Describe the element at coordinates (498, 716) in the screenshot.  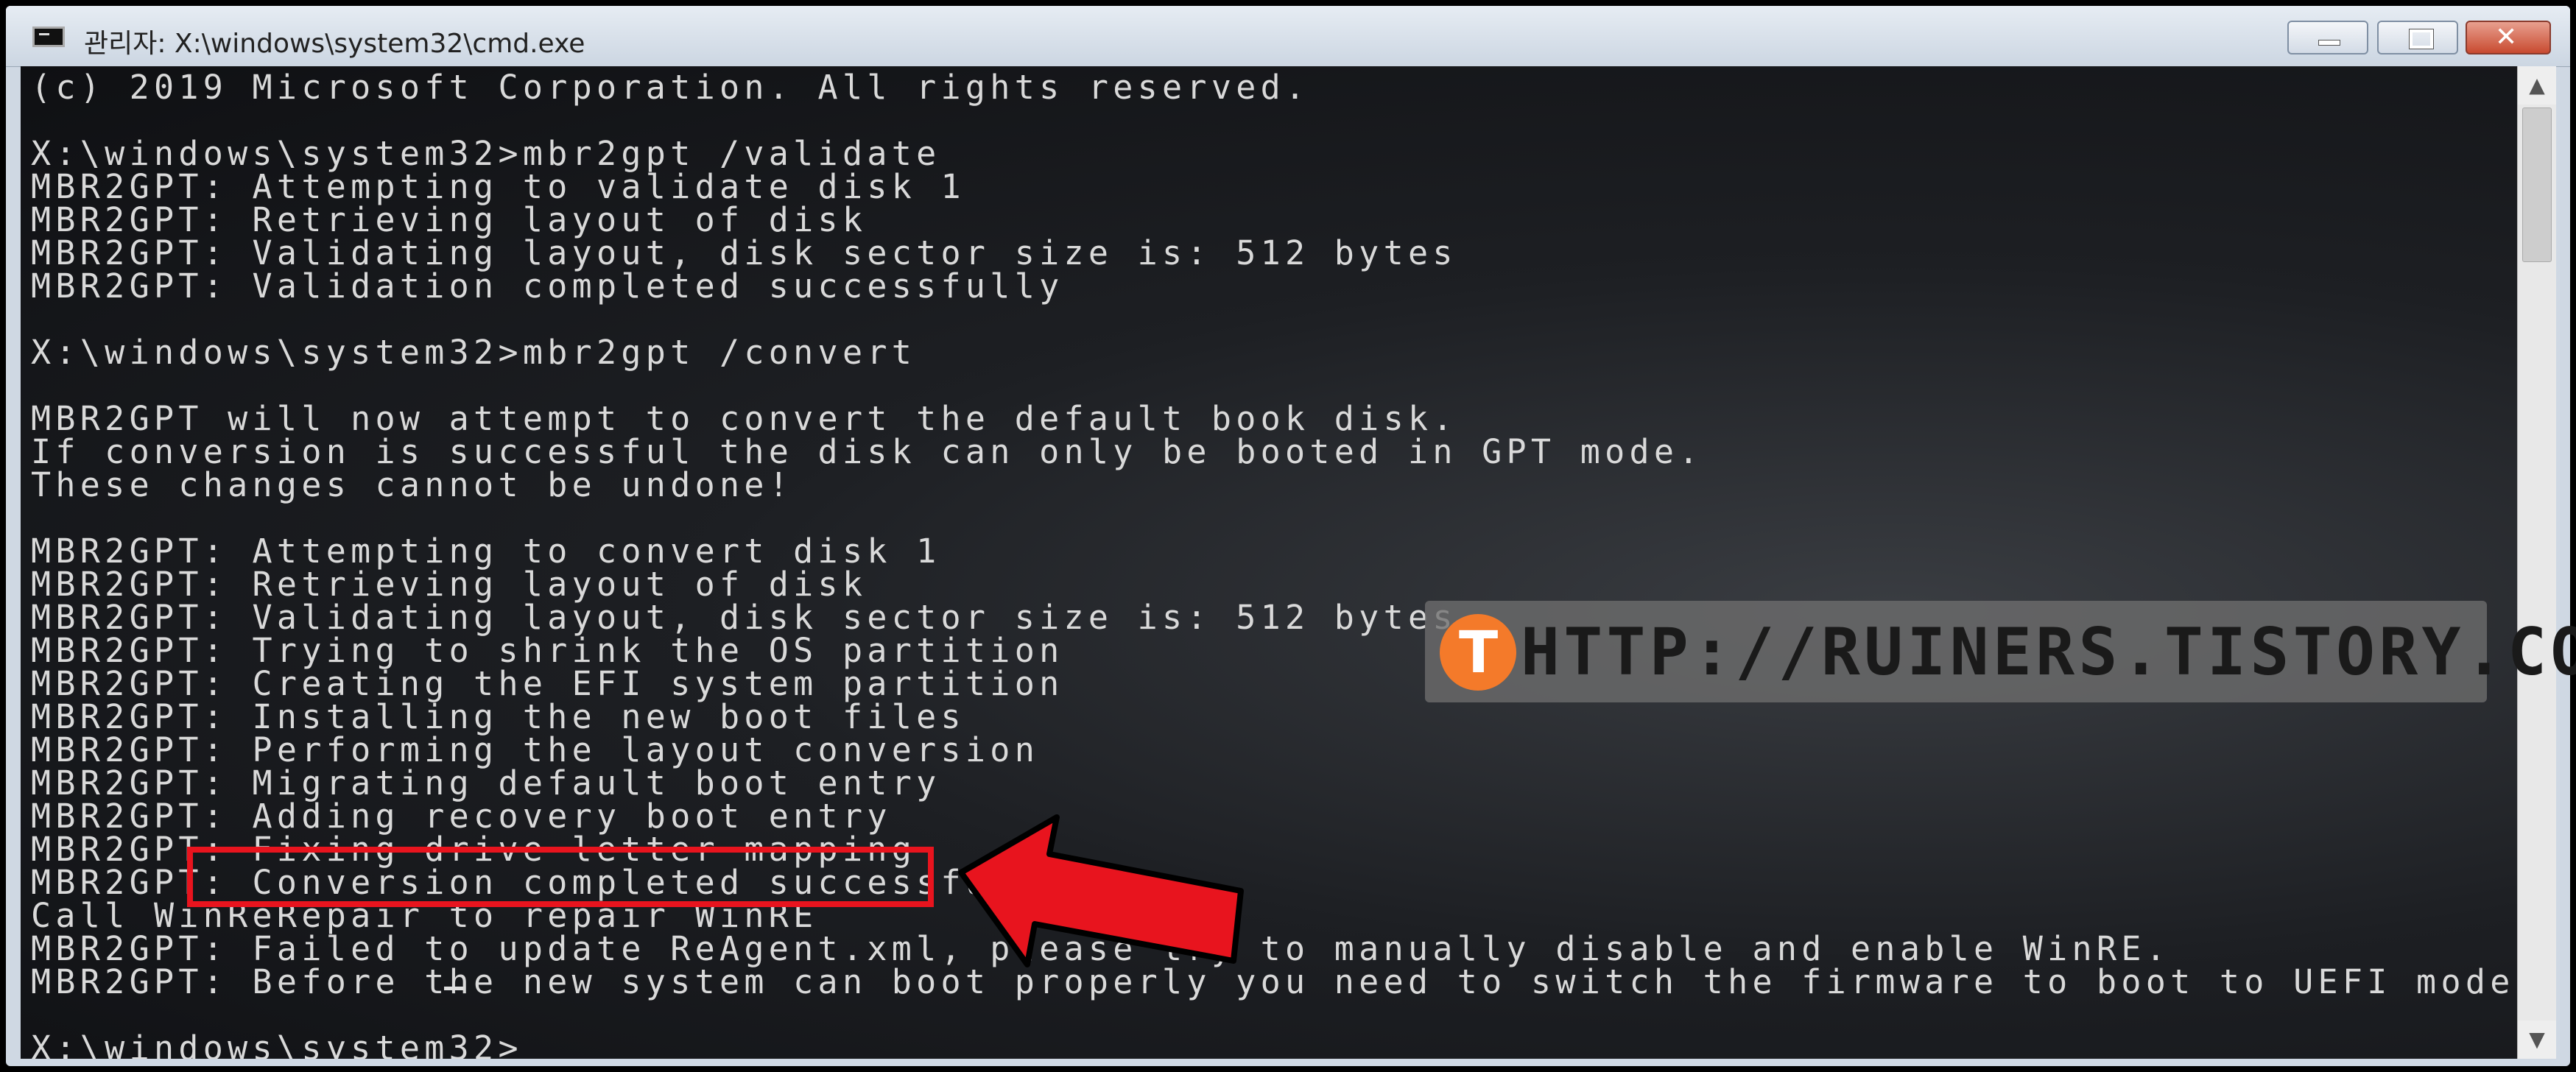
I see `console-line: MBR2GPT: Installing the new boot files` at that location.